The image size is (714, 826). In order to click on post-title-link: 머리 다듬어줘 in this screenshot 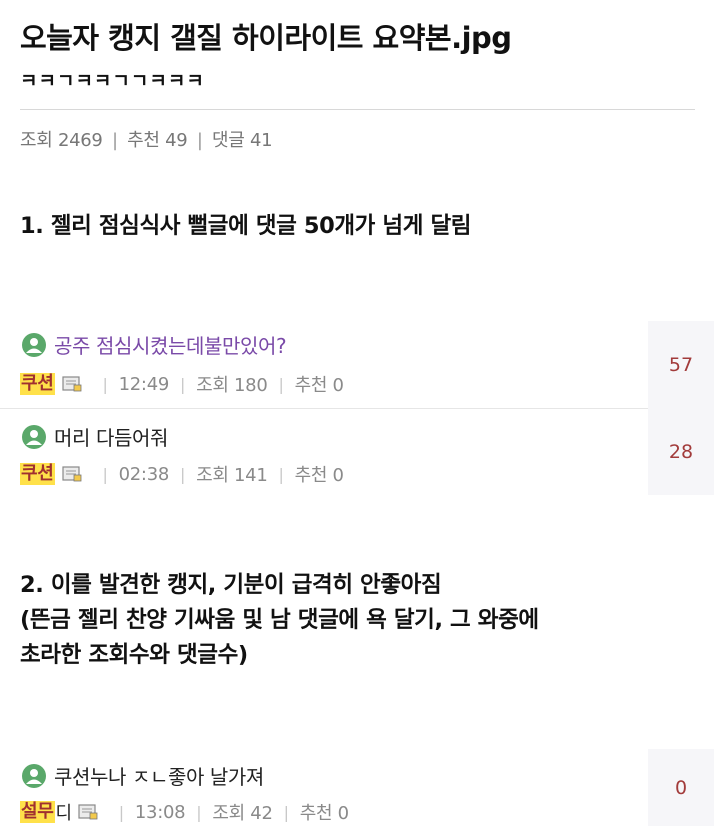, I will do `click(95, 436)`.